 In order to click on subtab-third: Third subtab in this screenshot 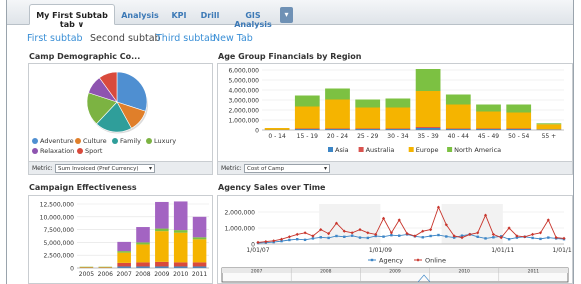, I will do `click(186, 38)`.